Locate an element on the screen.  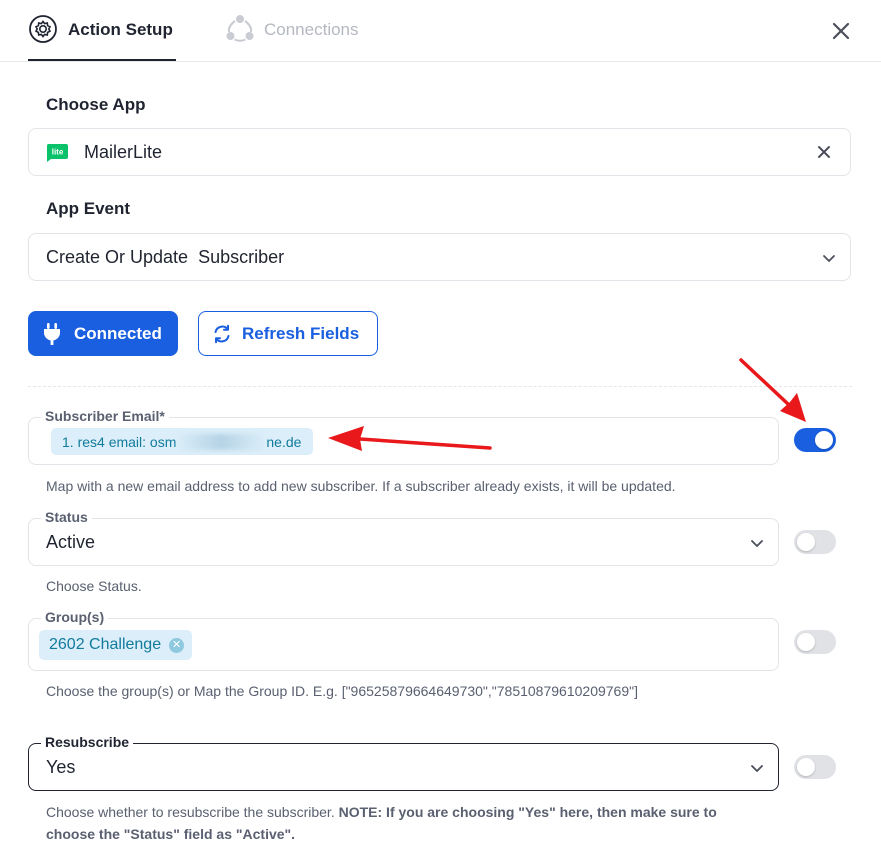
choose-app-label: Choose App is located at coordinates (96, 104).